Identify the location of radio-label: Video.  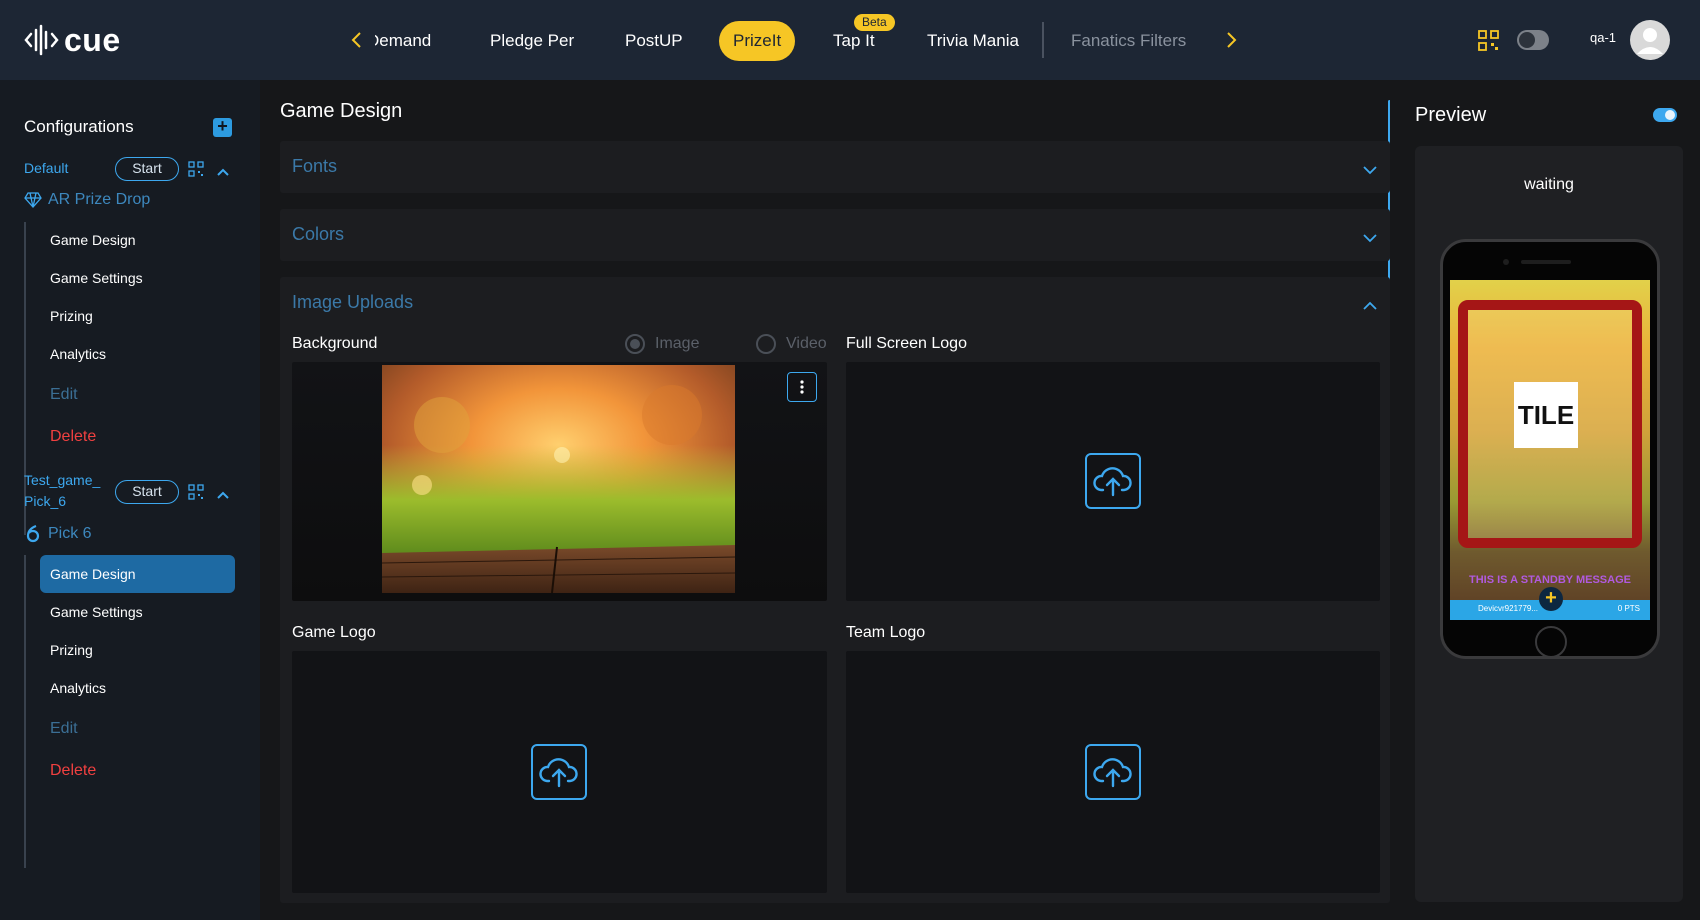
(806, 343).